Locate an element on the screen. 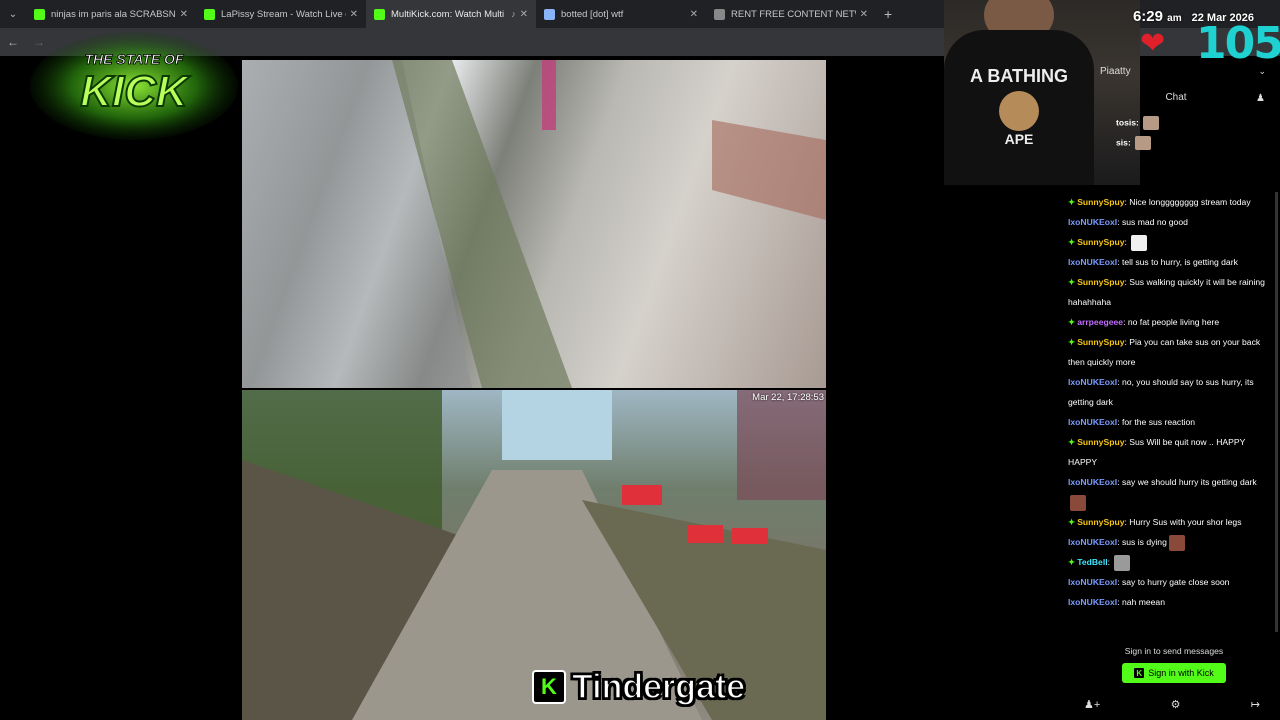  video-timestamp: Mar 22, 17:28:53 is located at coordinates (788, 397).